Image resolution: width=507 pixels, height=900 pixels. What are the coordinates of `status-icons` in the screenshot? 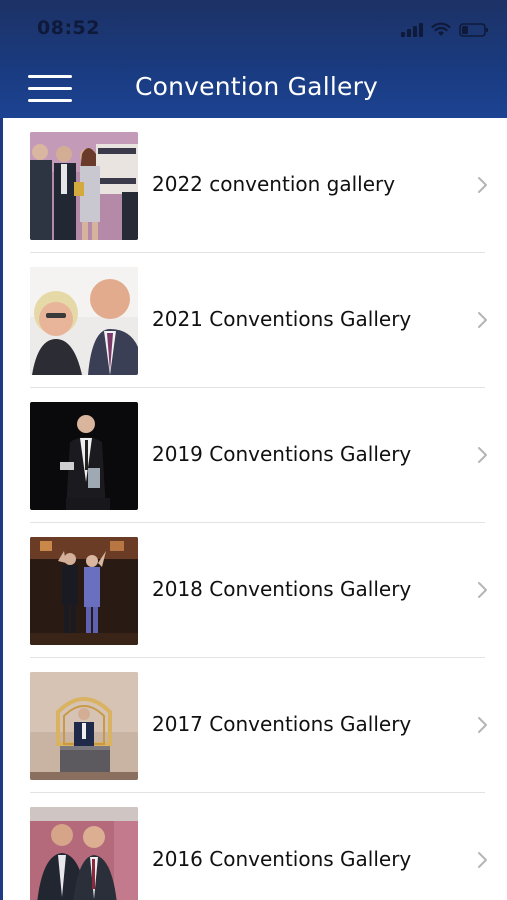 It's located at (445, 29).